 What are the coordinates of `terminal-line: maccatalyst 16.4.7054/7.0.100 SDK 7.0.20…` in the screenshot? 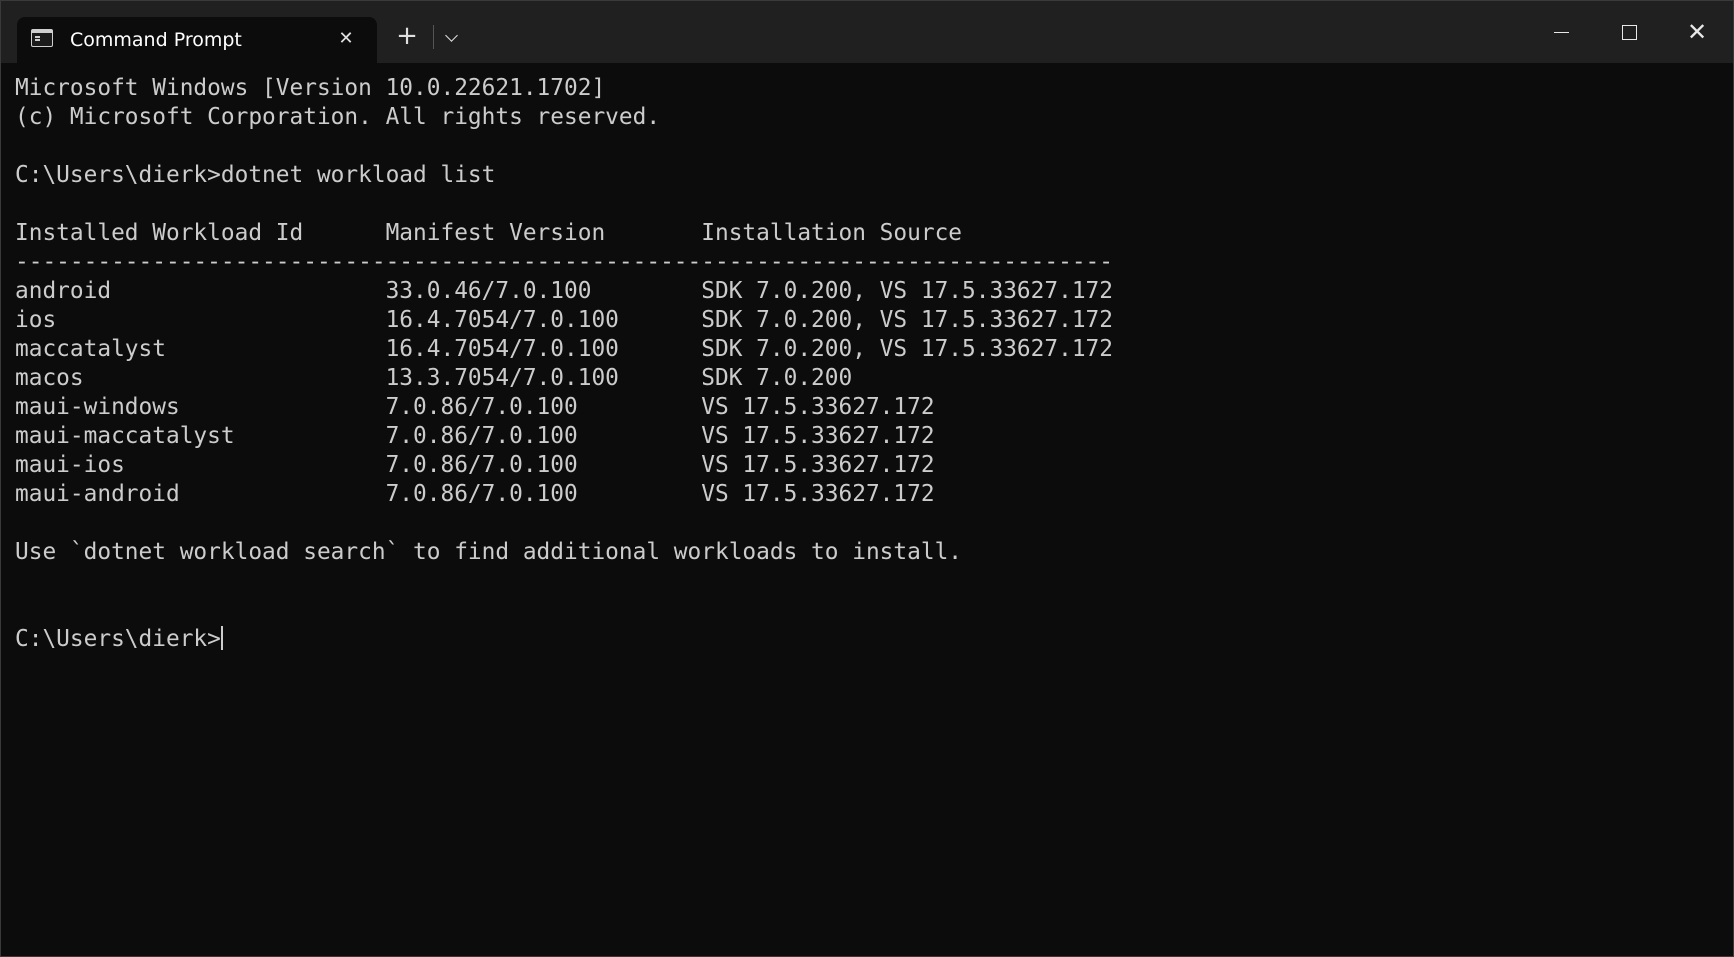 It's located at (564, 349).